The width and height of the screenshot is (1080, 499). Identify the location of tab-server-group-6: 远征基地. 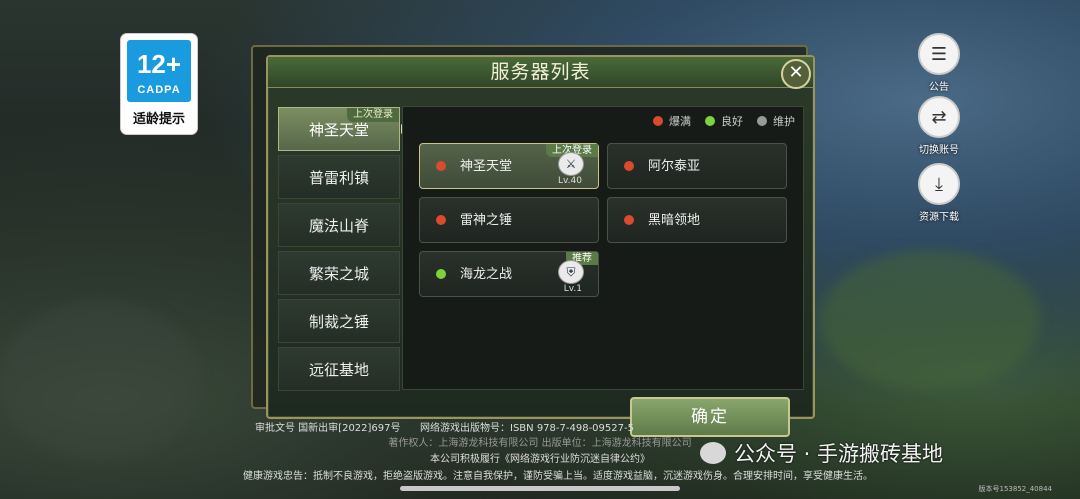
(339, 369).